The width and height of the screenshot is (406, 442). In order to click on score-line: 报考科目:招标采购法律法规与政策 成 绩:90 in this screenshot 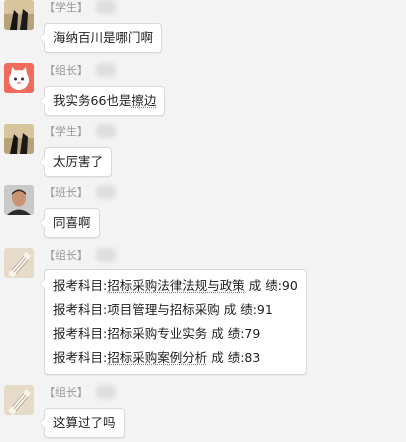, I will do `click(175, 286)`.